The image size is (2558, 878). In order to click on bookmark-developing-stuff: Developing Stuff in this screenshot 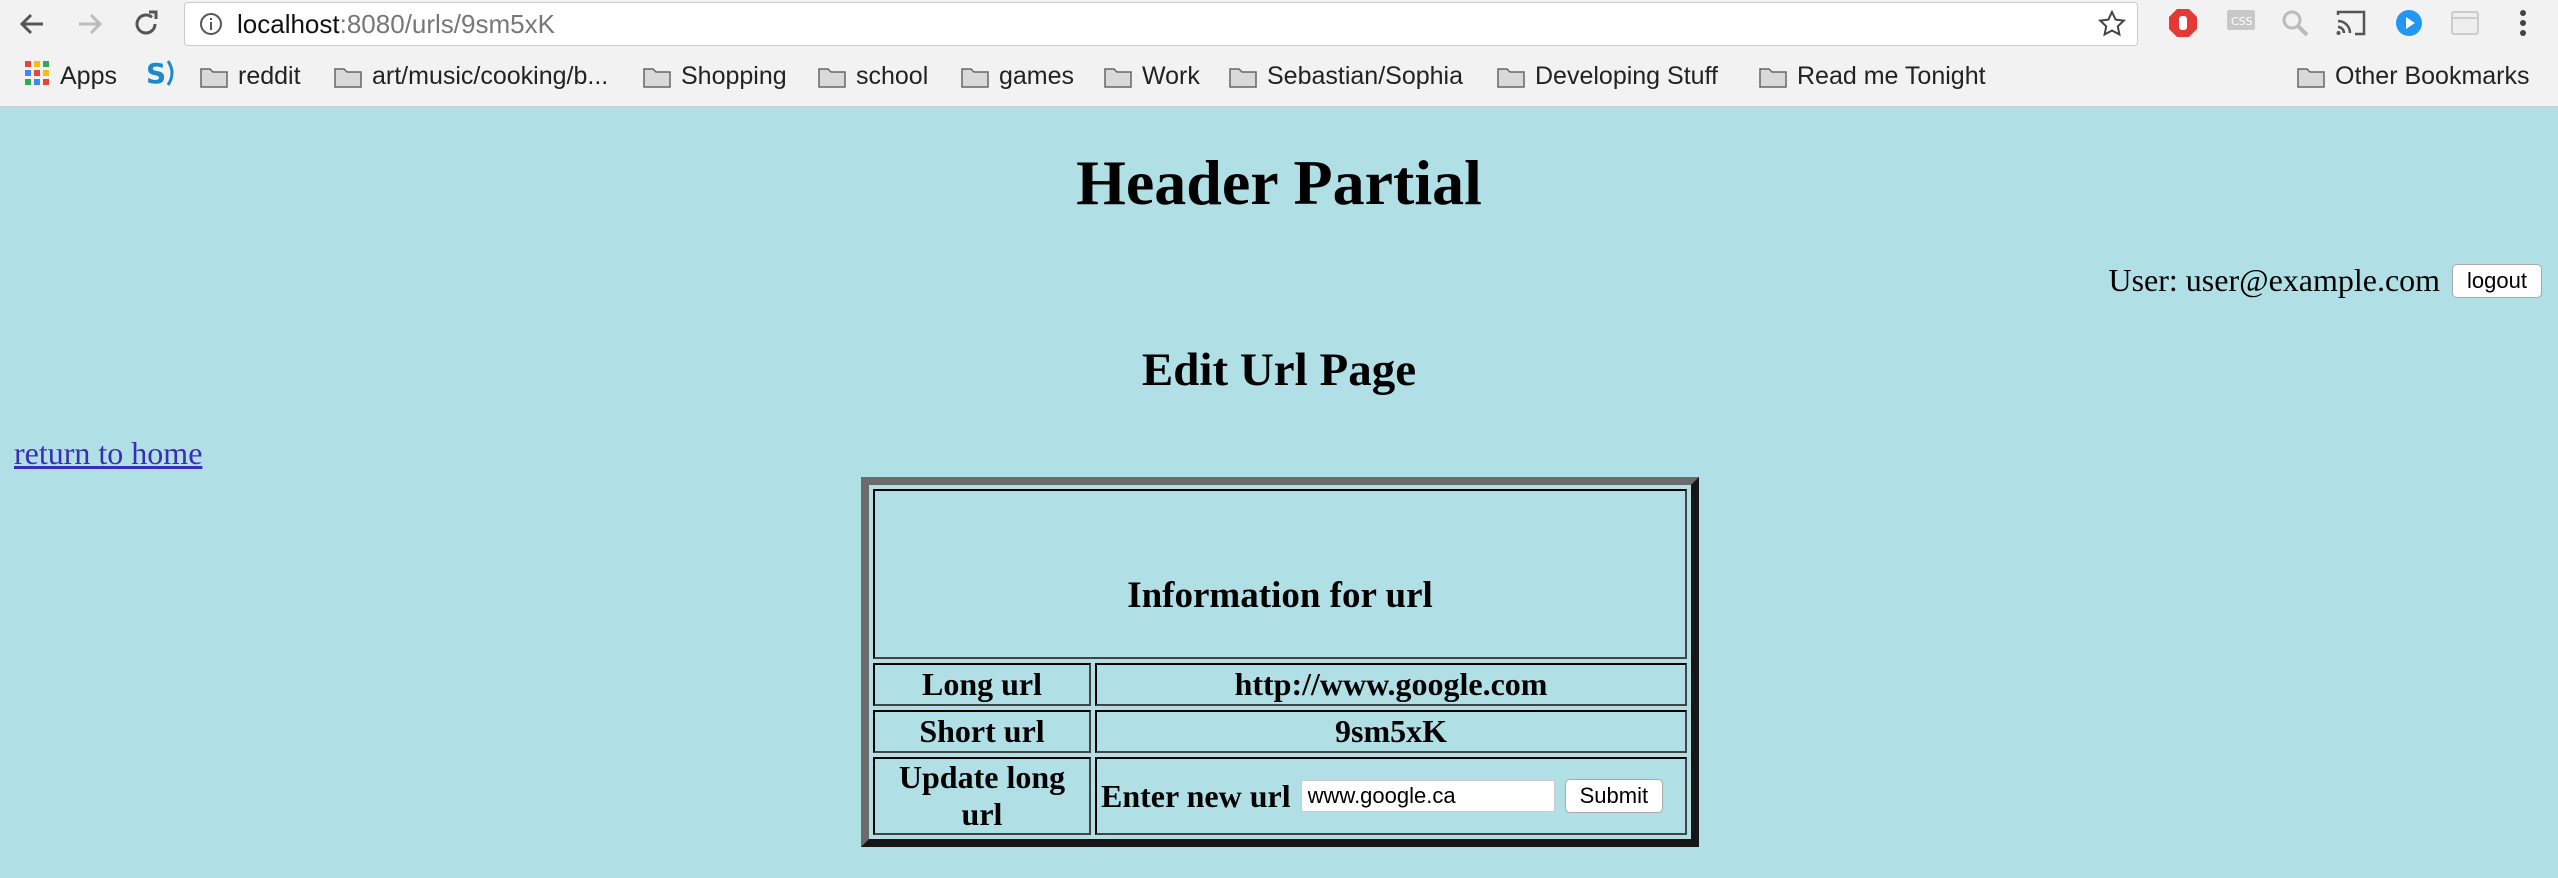, I will do `click(1607, 76)`.